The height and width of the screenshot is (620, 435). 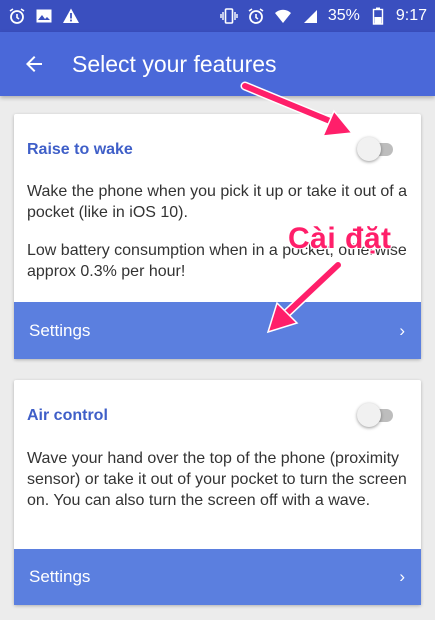 I want to click on air-control-toggle, so click(x=376, y=415).